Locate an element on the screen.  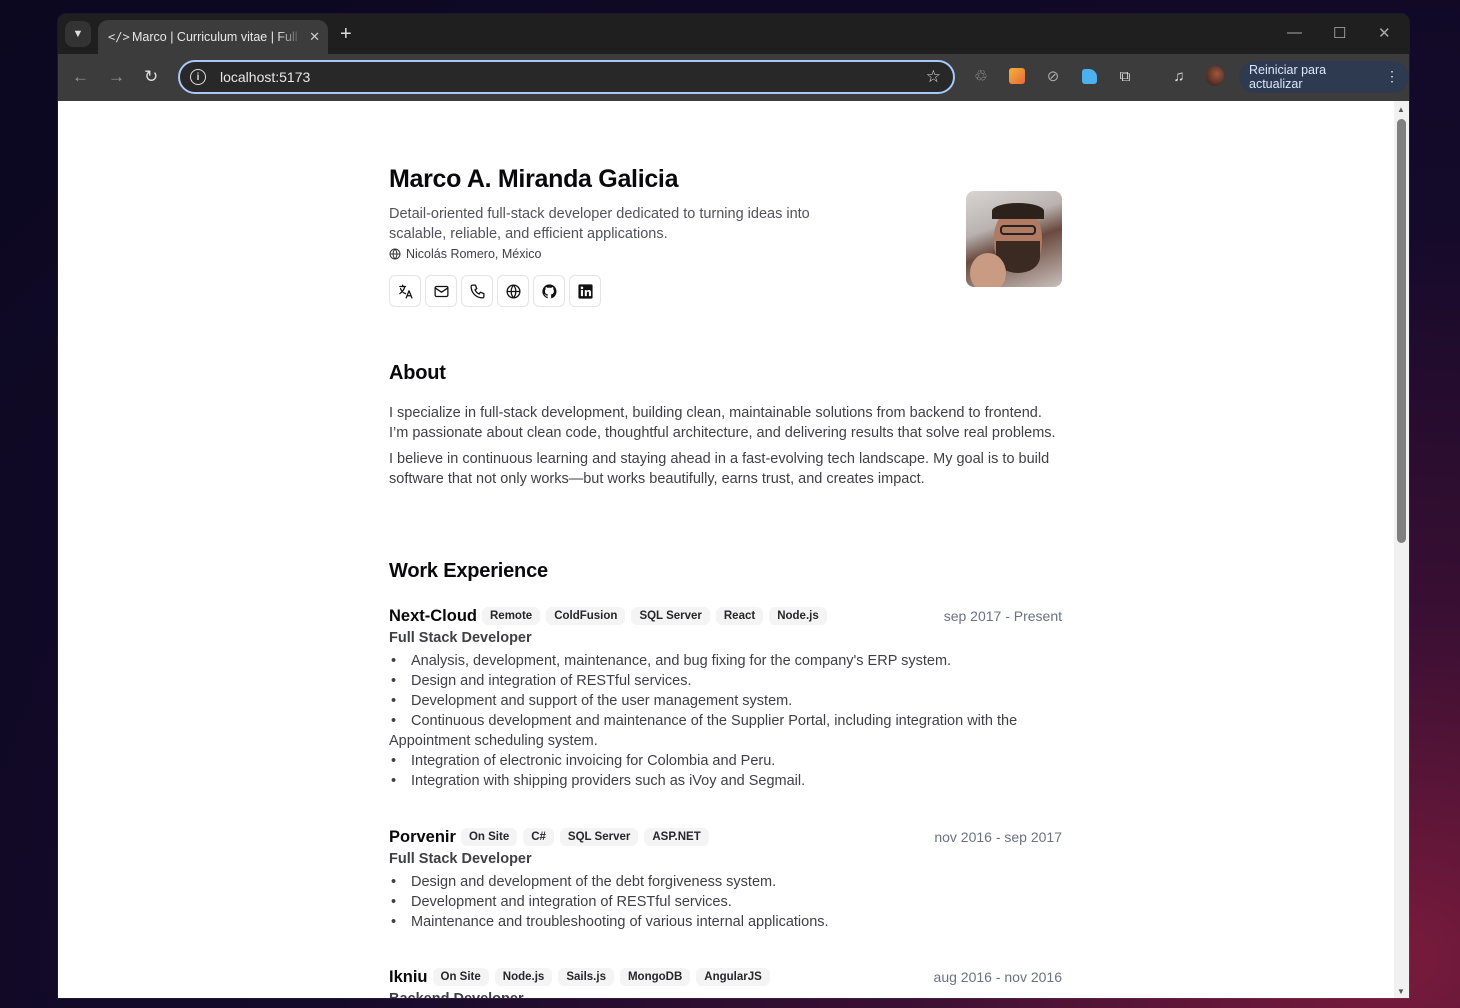
company-name: Next-Cloud is located at coordinates (433, 616).